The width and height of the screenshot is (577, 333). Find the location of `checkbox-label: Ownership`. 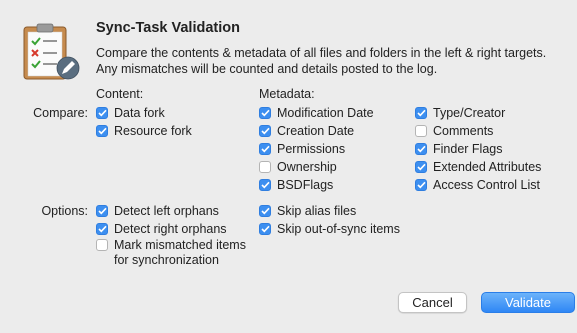

checkbox-label: Ownership is located at coordinates (307, 167).